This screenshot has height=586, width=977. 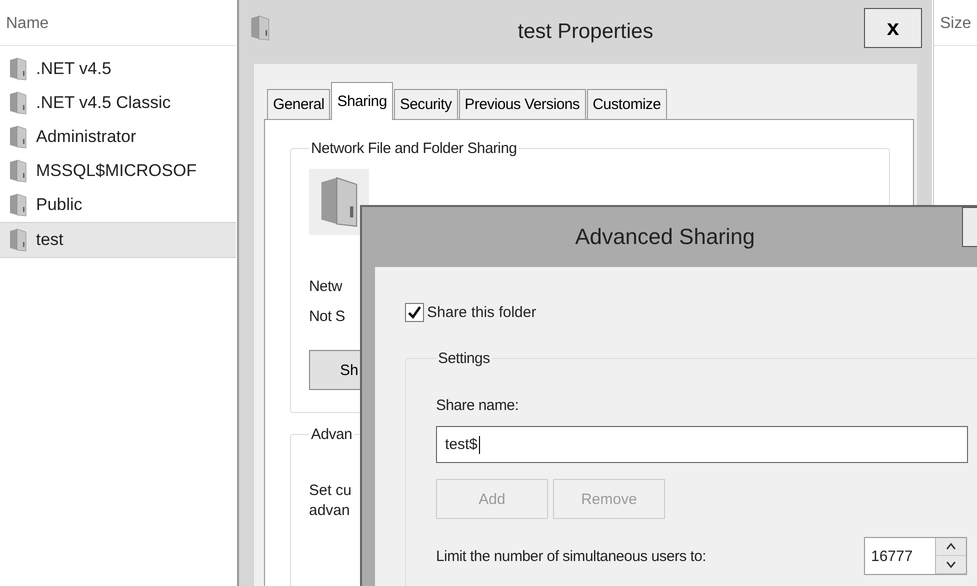 What do you see at coordinates (481, 312) in the screenshot?
I see `checkbox-label: Share this folder` at bounding box center [481, 312].